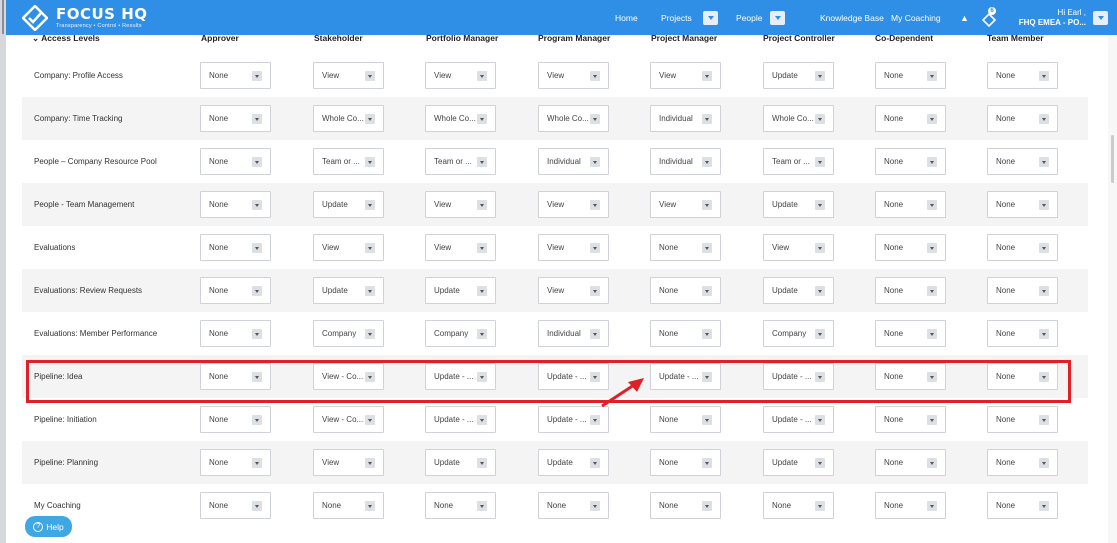 The width and height of the screenshot is (1117, 543). Describe the element at coordinates (676, 18) in the screenshot. I see `nav-projects: Projects` at that location.